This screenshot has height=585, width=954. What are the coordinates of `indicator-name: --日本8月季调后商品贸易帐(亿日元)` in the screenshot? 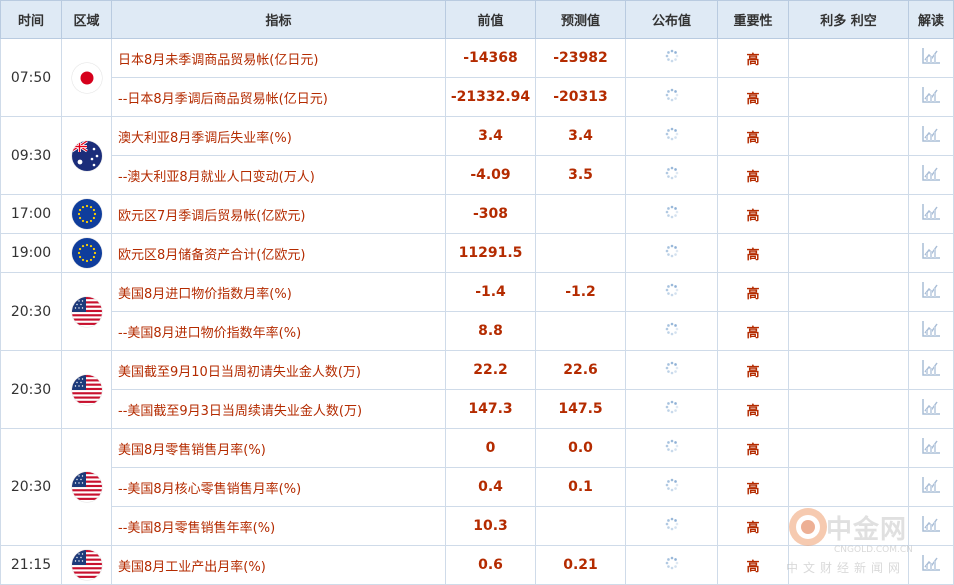 It's located at (278, 97).